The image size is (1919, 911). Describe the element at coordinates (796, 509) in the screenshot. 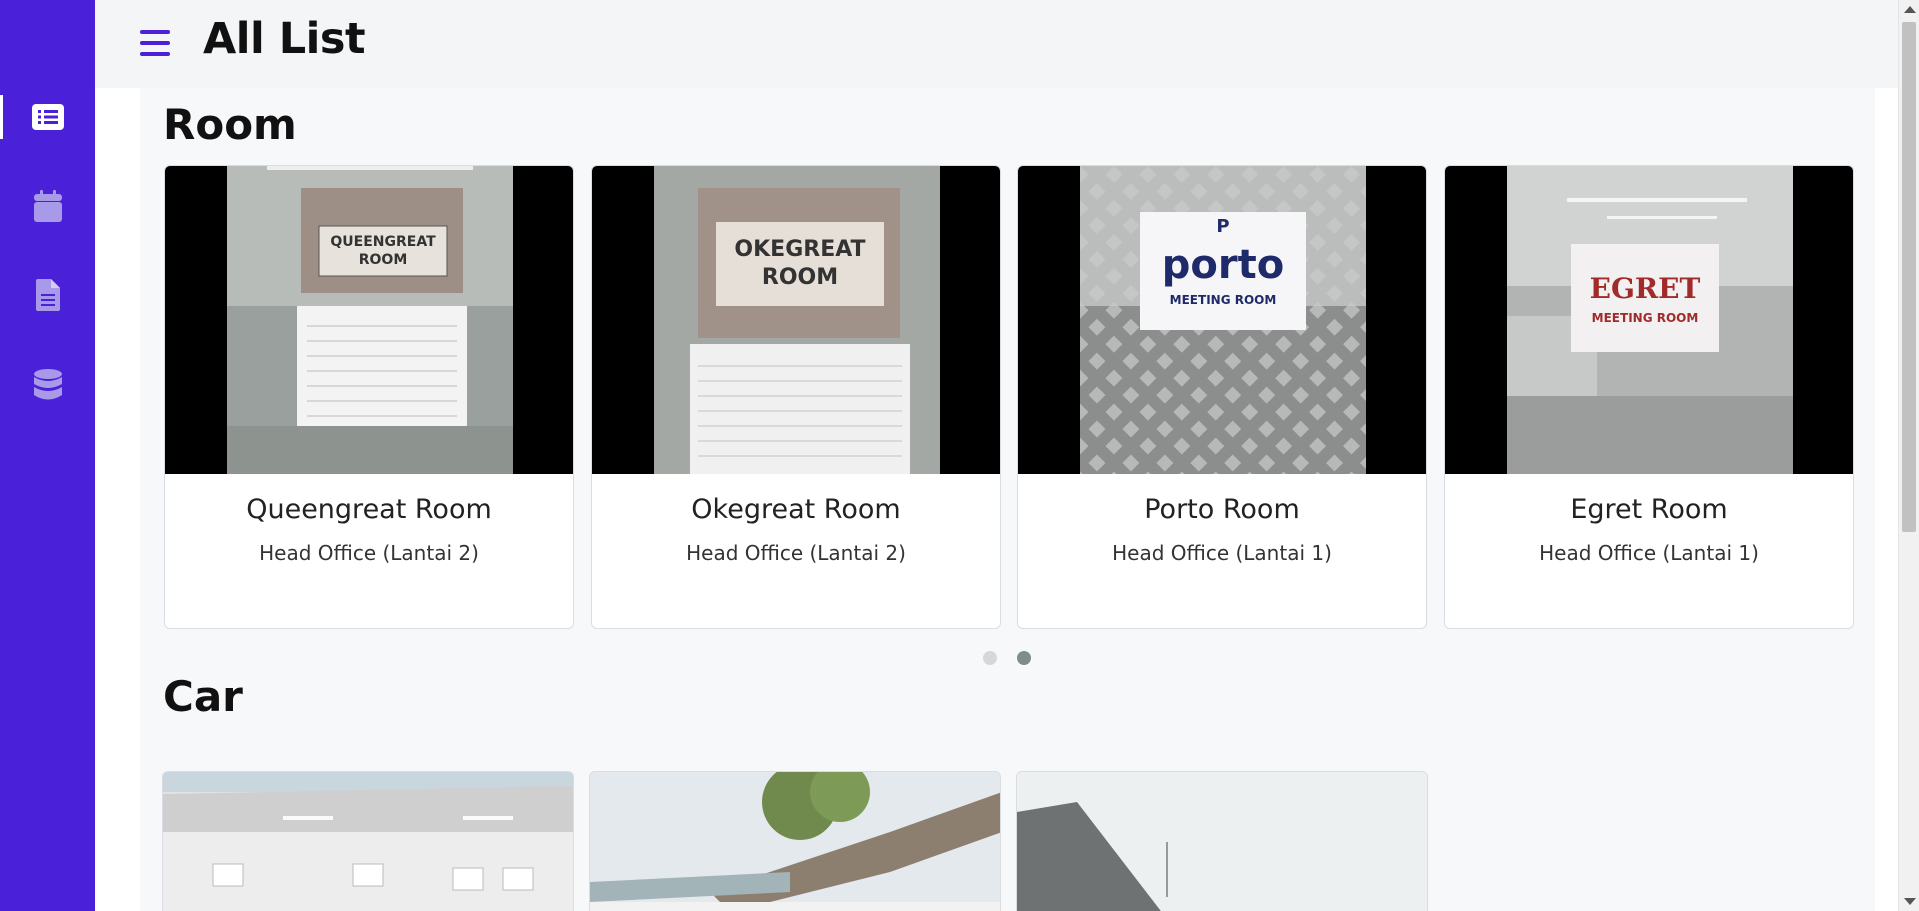

I see `room-name: Okegreat Room` at that location.